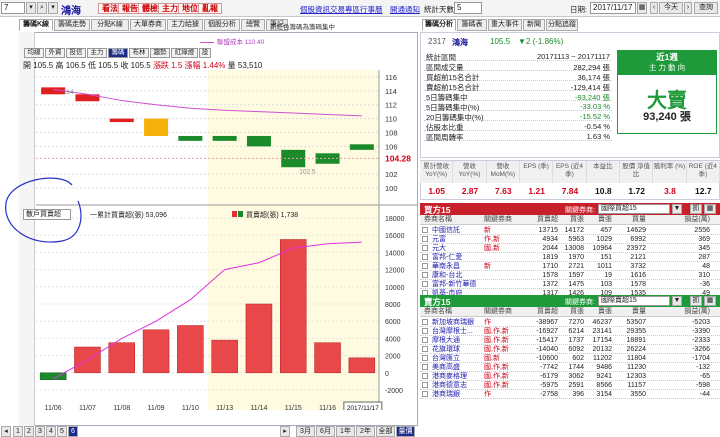 The height and width of the screenshot is (437, 720). What do you see at coordinates (462, 322) in the screenshot?
I see `sellers-cell: 新加坡商瑞銀` at bounding box center [462, 322].